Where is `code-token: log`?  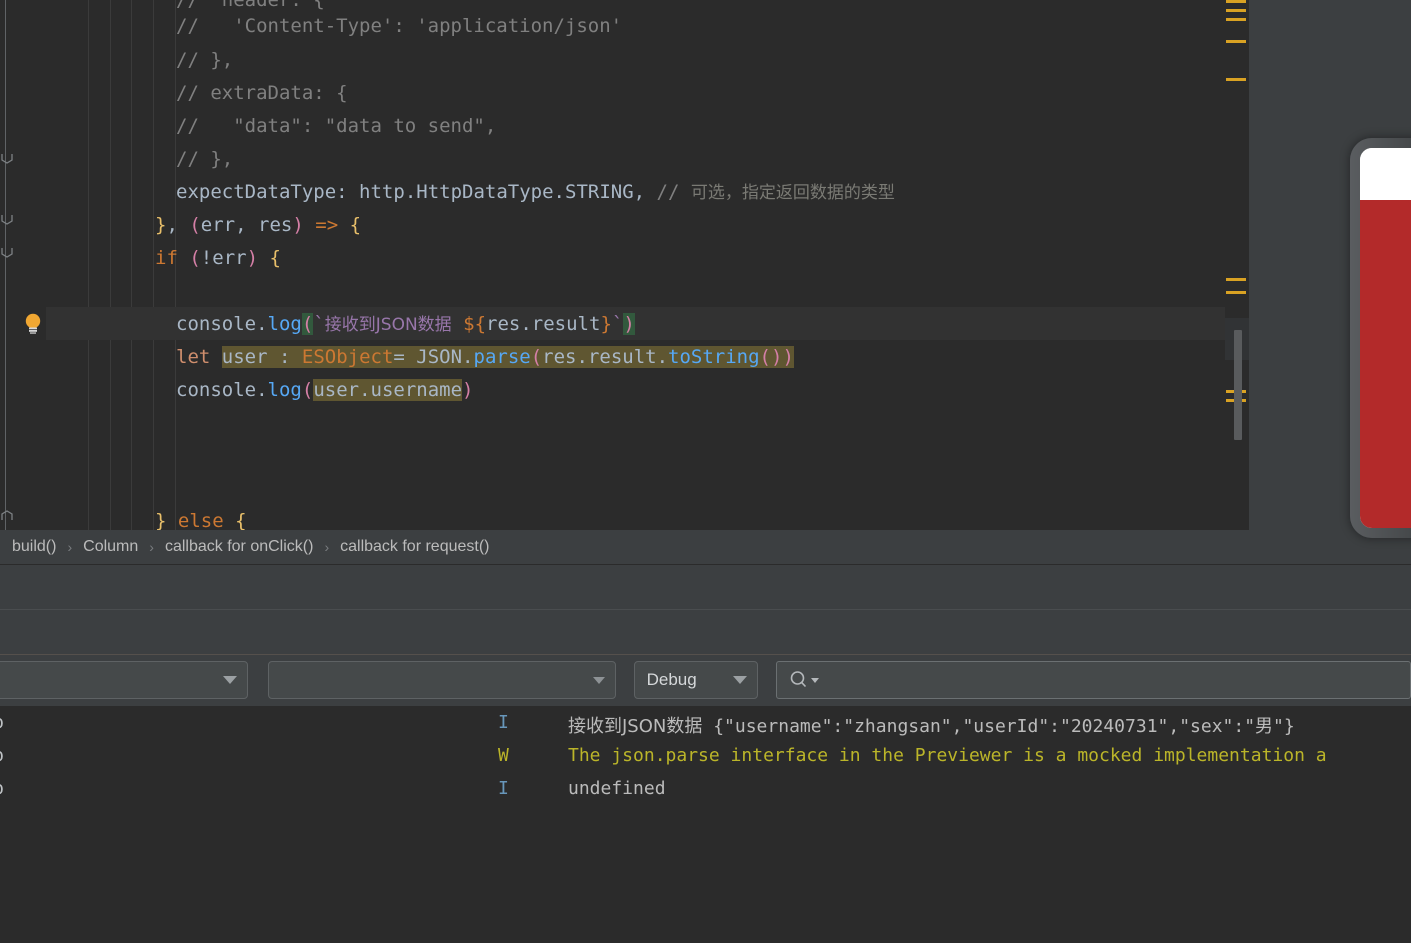 code-token: log is located at coordinates (284, 324).